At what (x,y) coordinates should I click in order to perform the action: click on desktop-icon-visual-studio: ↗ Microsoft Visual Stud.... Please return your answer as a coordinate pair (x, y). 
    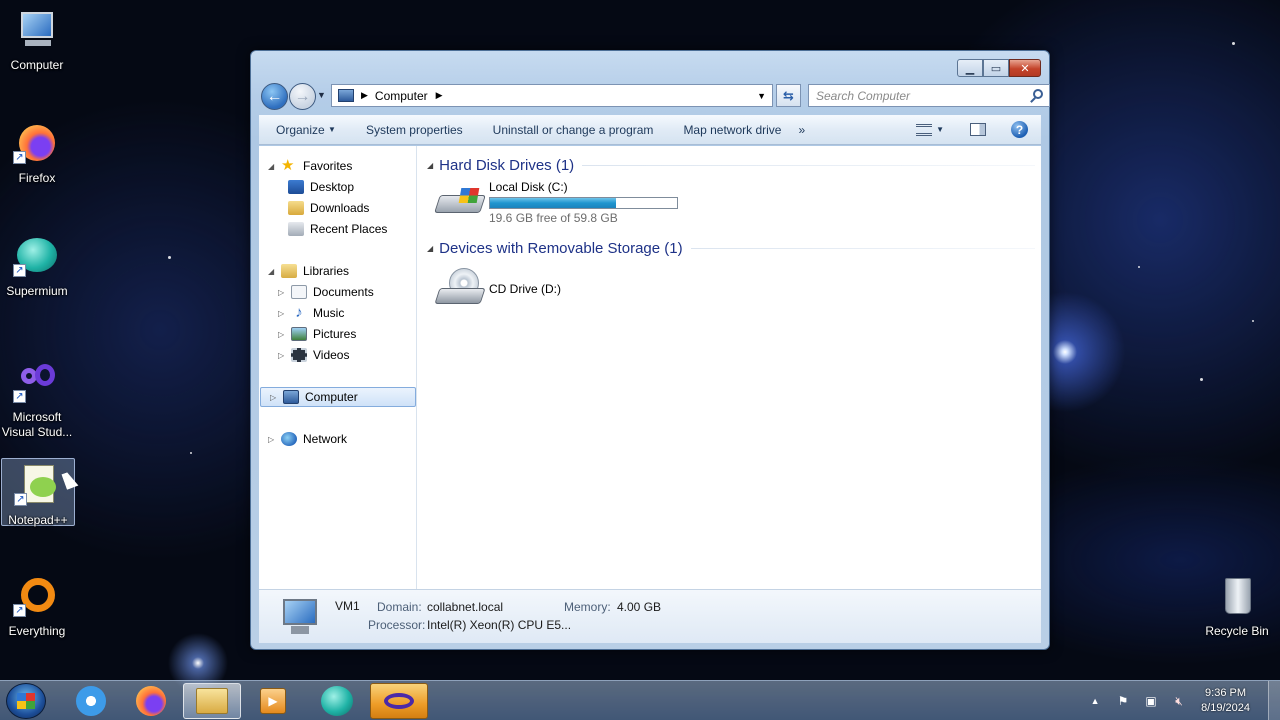
    Looking at the image, I should click on (37, 398).